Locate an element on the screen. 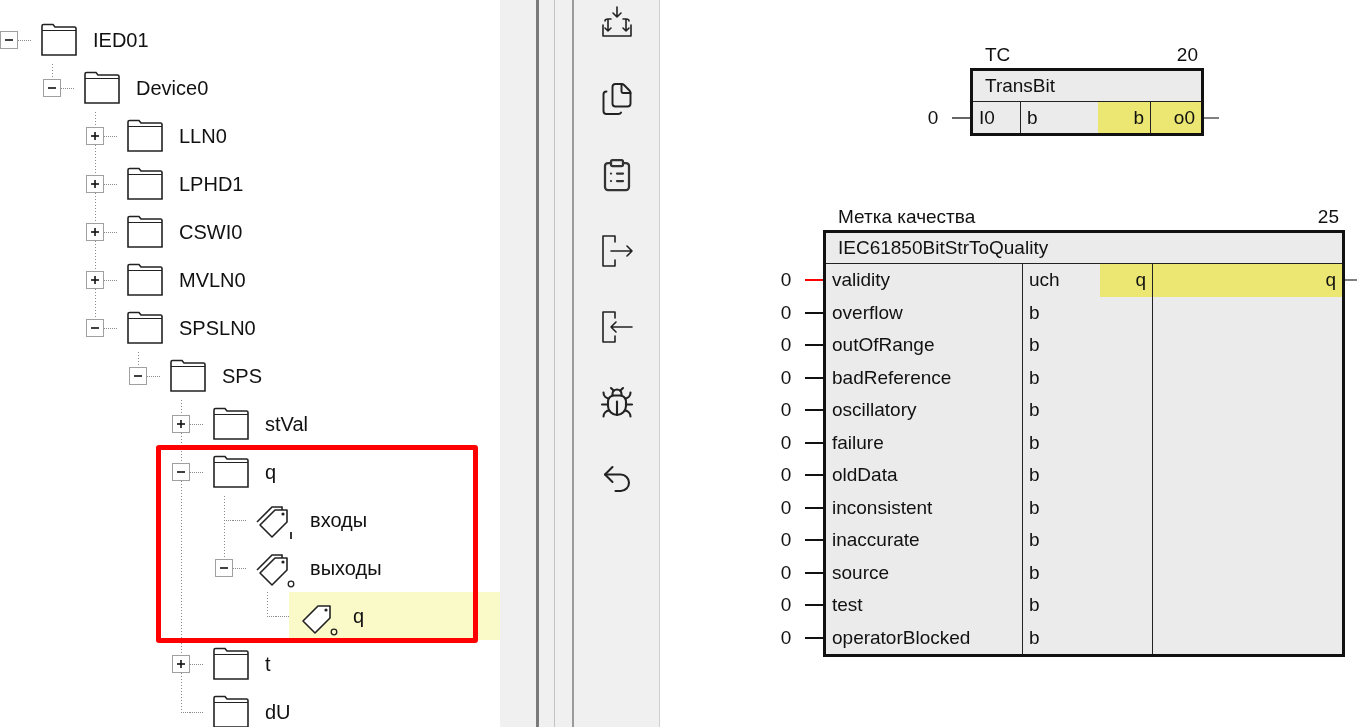 This screenshot has height=727, width=1357. port-type: uch is located at coordinates (1044, 280).